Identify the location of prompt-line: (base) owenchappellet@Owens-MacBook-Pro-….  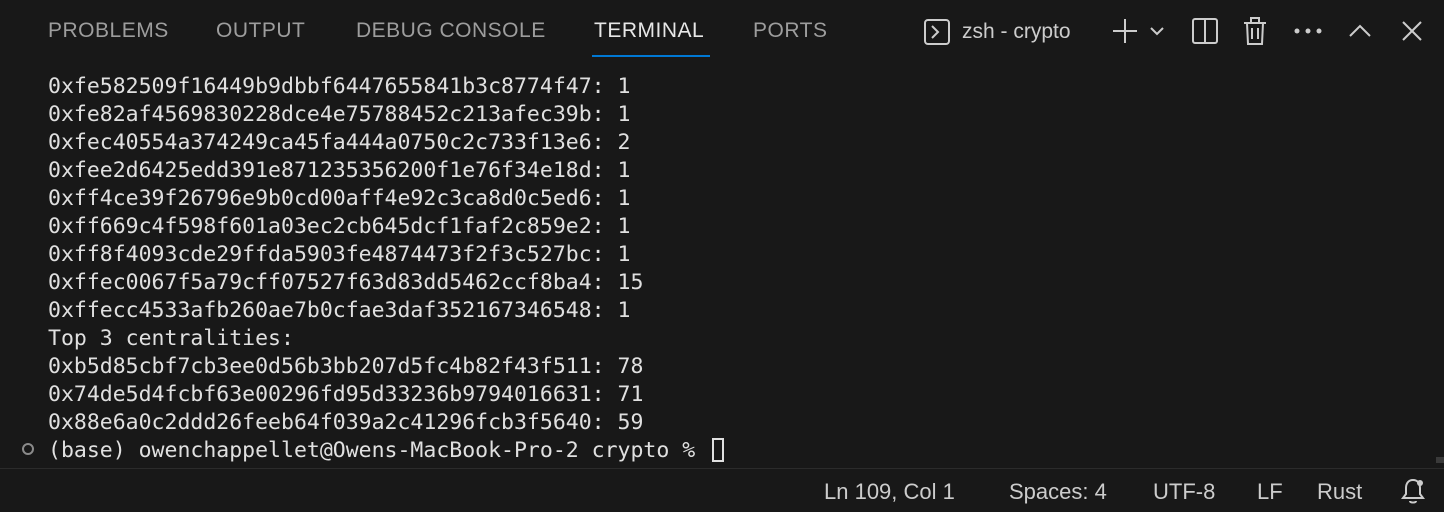
(386, 451).